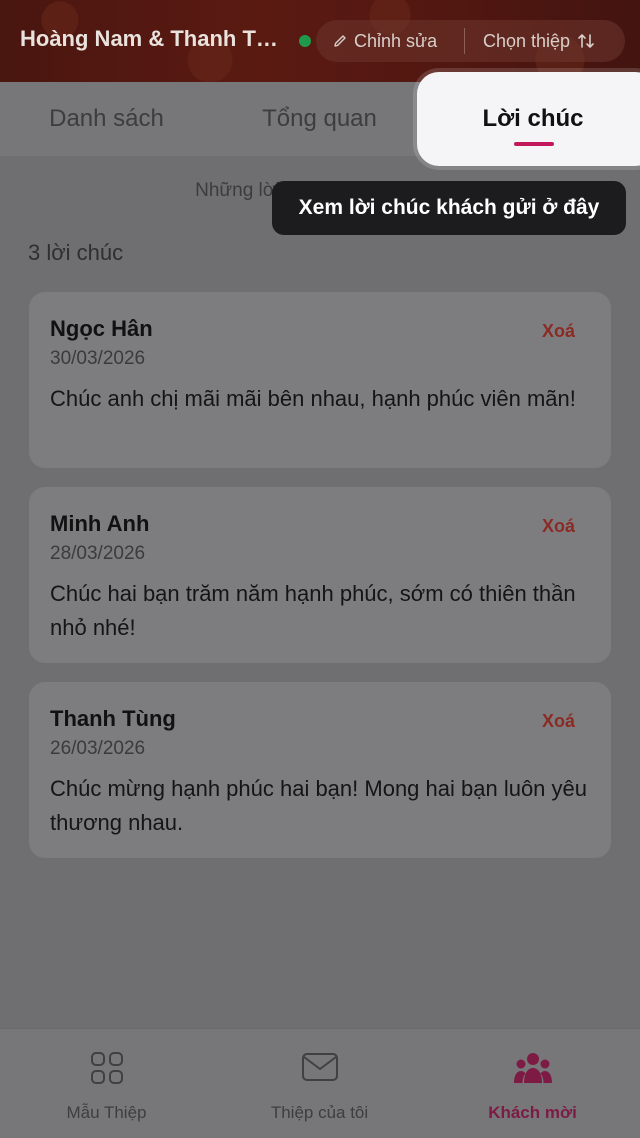 The image size is (640, 1138). What do you see at coordinates (320, 1069) in the screenshot?
I see `envelope-icon` at bounding box center [320, 1069].